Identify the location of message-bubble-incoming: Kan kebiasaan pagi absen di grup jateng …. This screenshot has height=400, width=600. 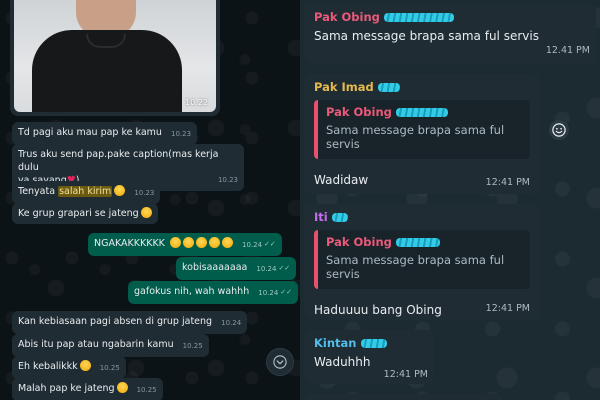
(130, 322).